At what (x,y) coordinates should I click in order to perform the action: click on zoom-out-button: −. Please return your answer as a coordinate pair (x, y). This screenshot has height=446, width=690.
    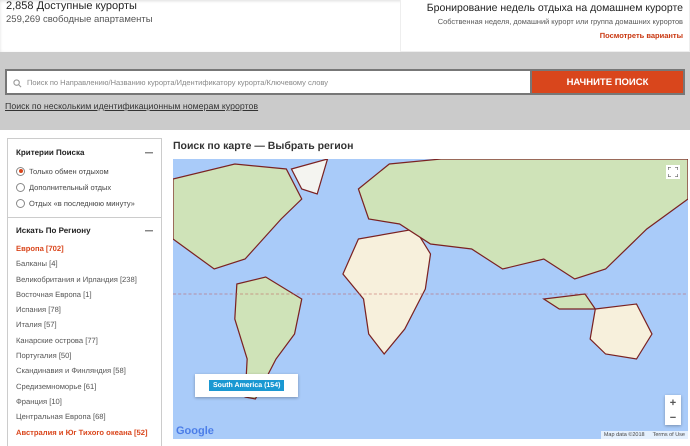
    Looking at the image, I should click on (673, 417).